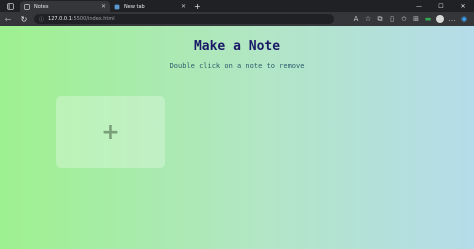  Describe the element at coordinates (428, 19) in the screenshot. I see `green-extension-icon: ▬` at that location.